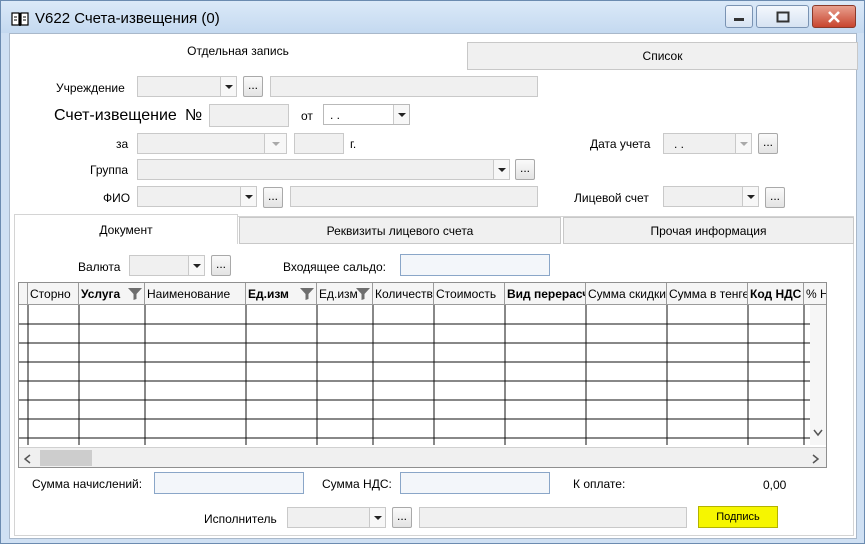 This screenshot has height=544, width=865. What do you see at coordinates (101, 294) in the screenshot?
I see `column-header-label: Услуга` at bounding box center [101, 294].